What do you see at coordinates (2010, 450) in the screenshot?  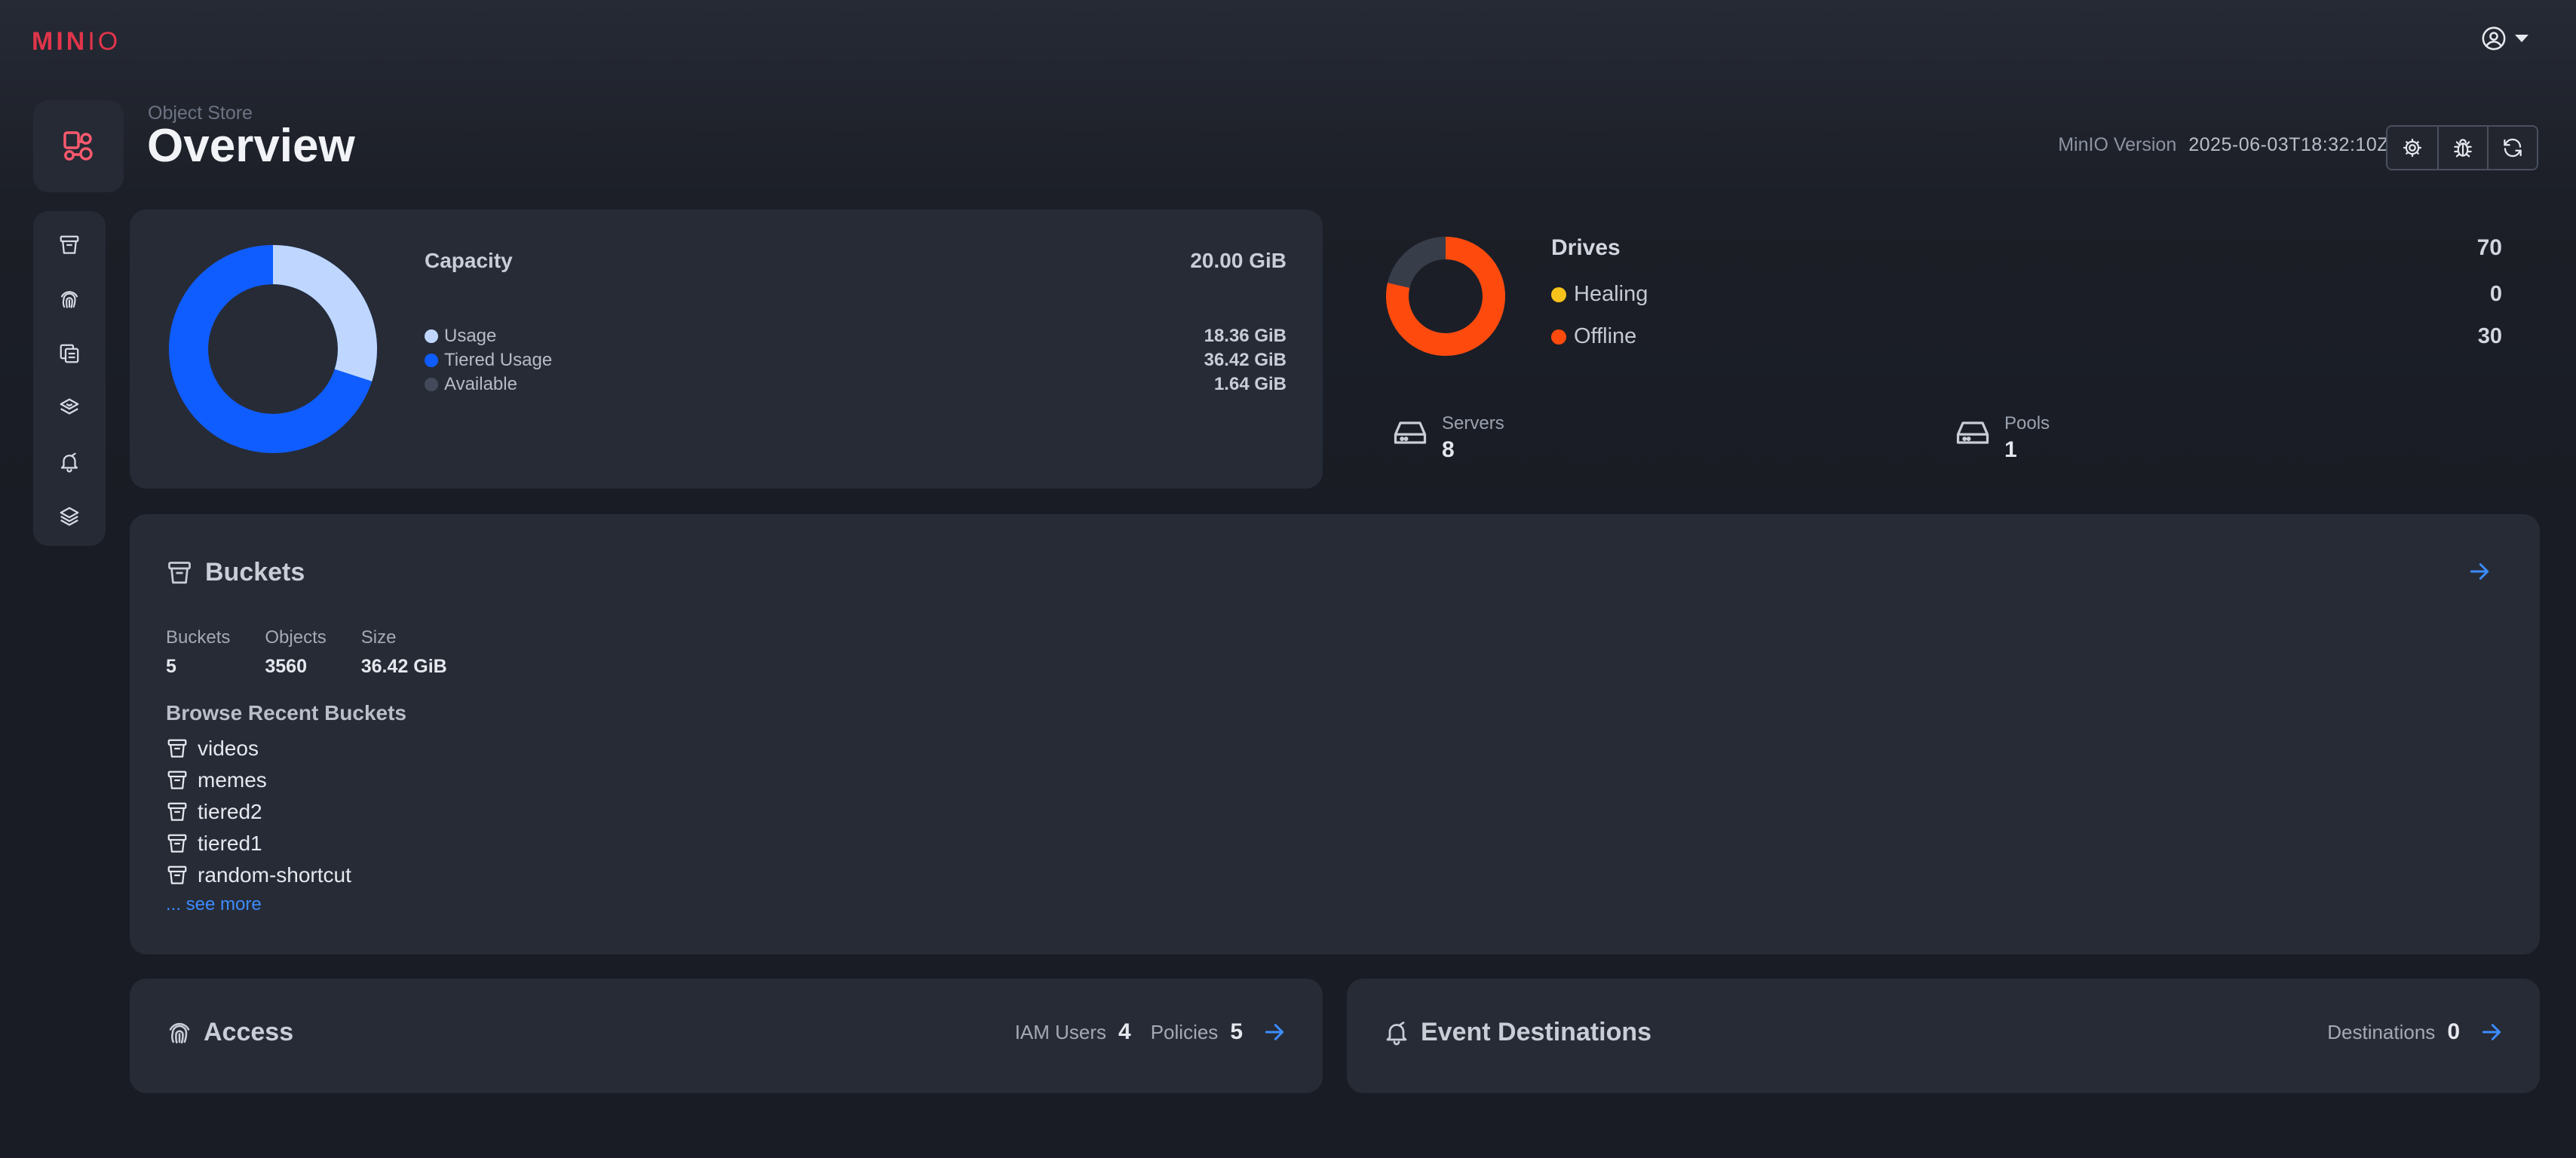 I see `pools-value: 1` at bounding box center [2010, 450].